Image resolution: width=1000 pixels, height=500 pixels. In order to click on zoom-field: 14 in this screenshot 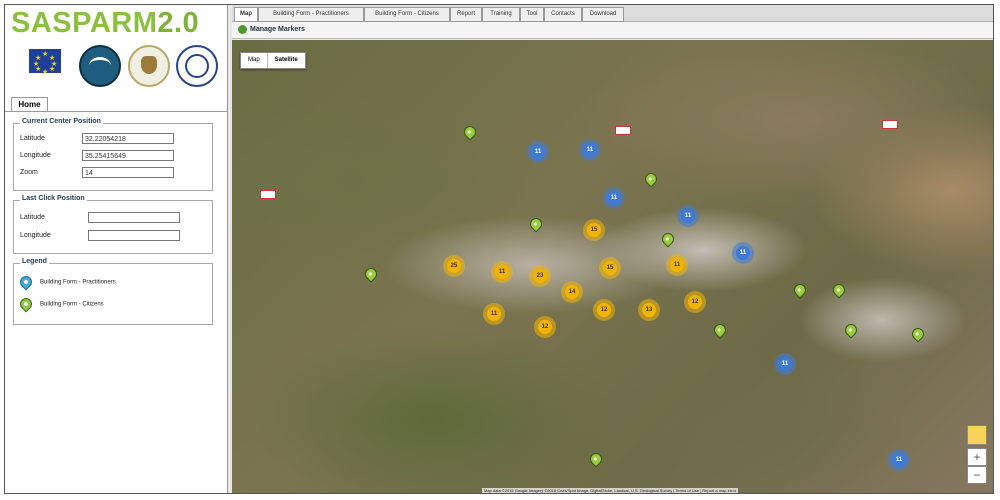, I will do `click(128, 172)`.